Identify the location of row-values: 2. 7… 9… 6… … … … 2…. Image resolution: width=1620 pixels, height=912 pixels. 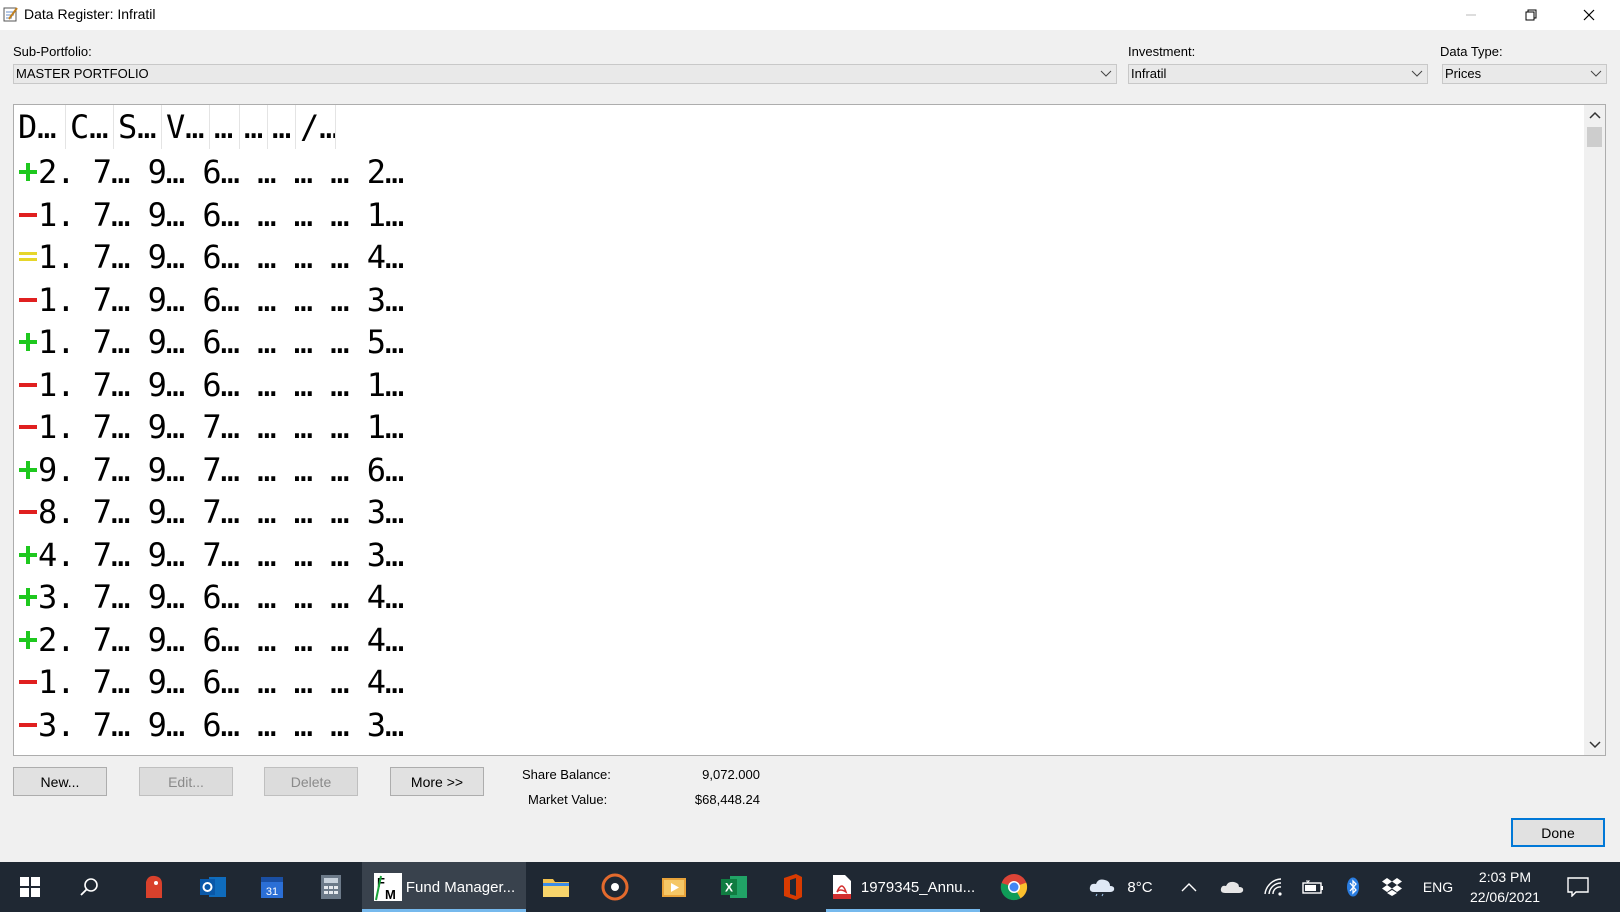
(221, 172).